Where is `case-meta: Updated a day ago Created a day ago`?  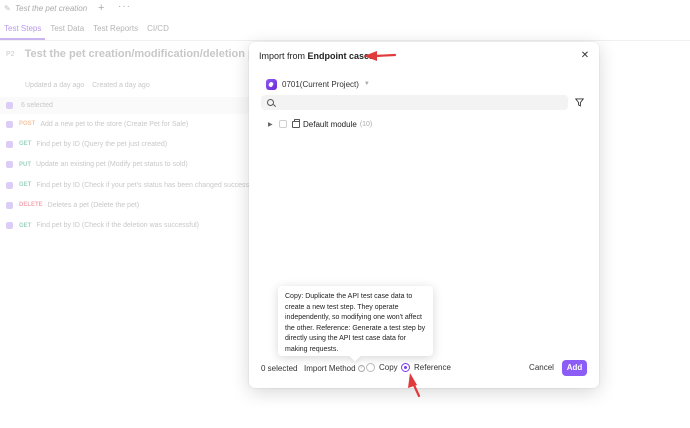
case-meta: Updated a day ago Created a day ago is located at coordinates (90, 85).